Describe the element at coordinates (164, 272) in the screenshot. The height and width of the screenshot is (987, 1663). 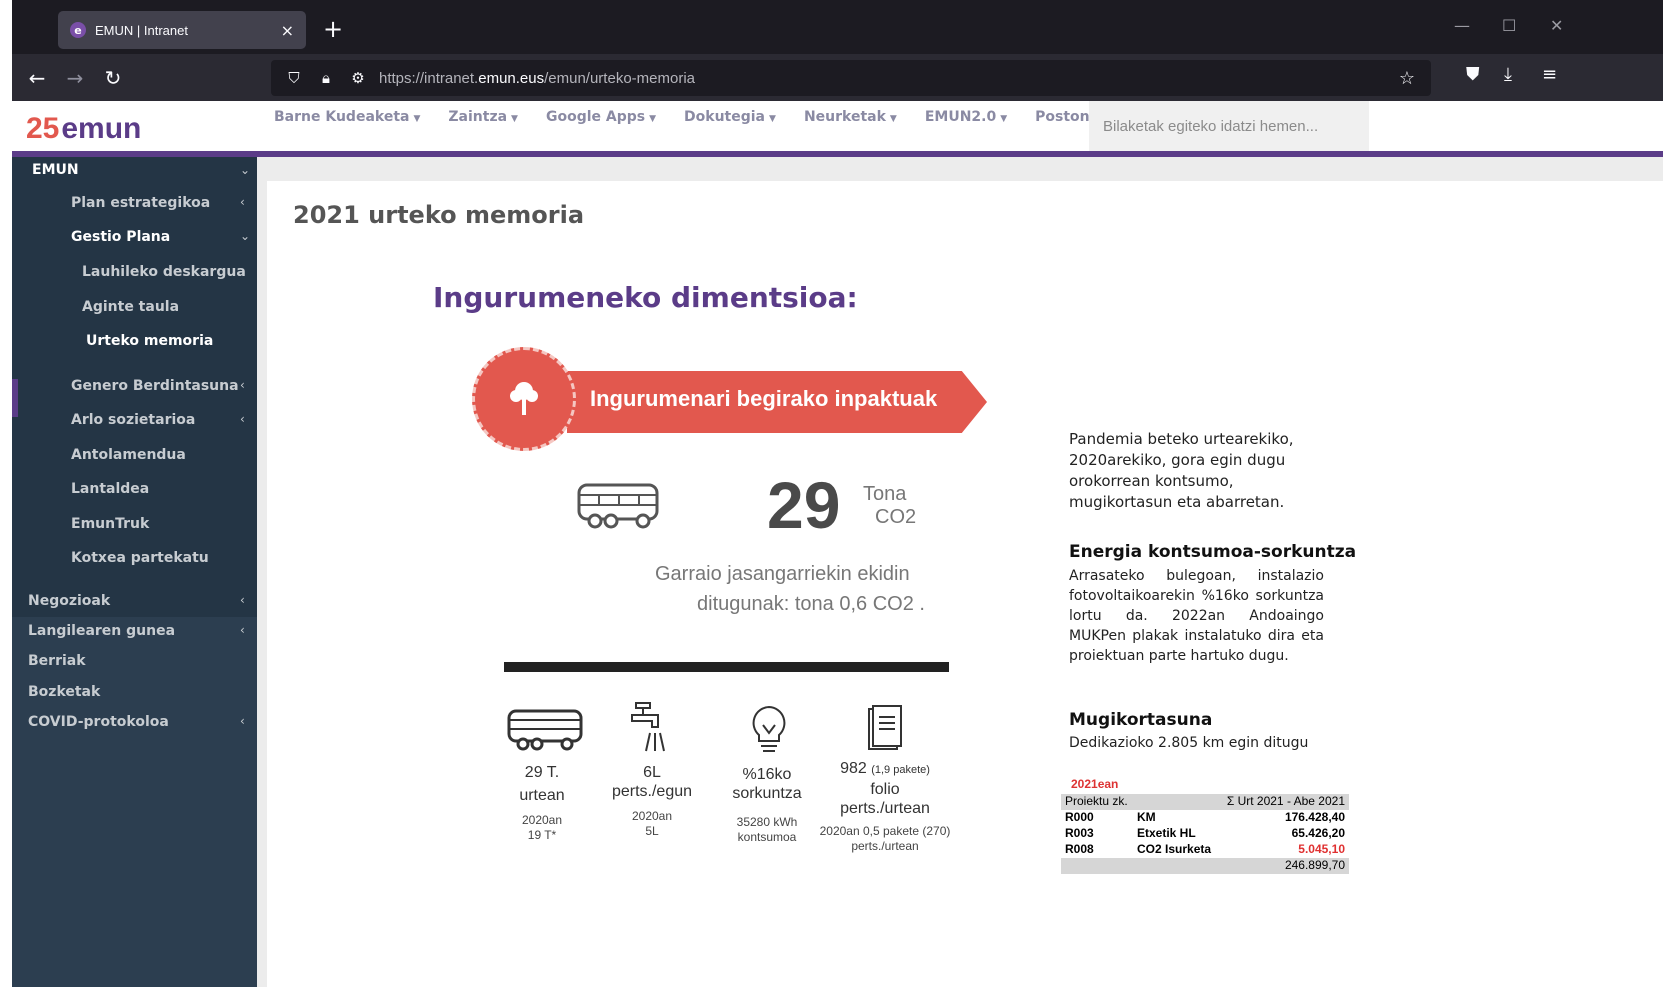
I see `sidebar-item-lauhileko: Lauhileko deskargua` at that location.